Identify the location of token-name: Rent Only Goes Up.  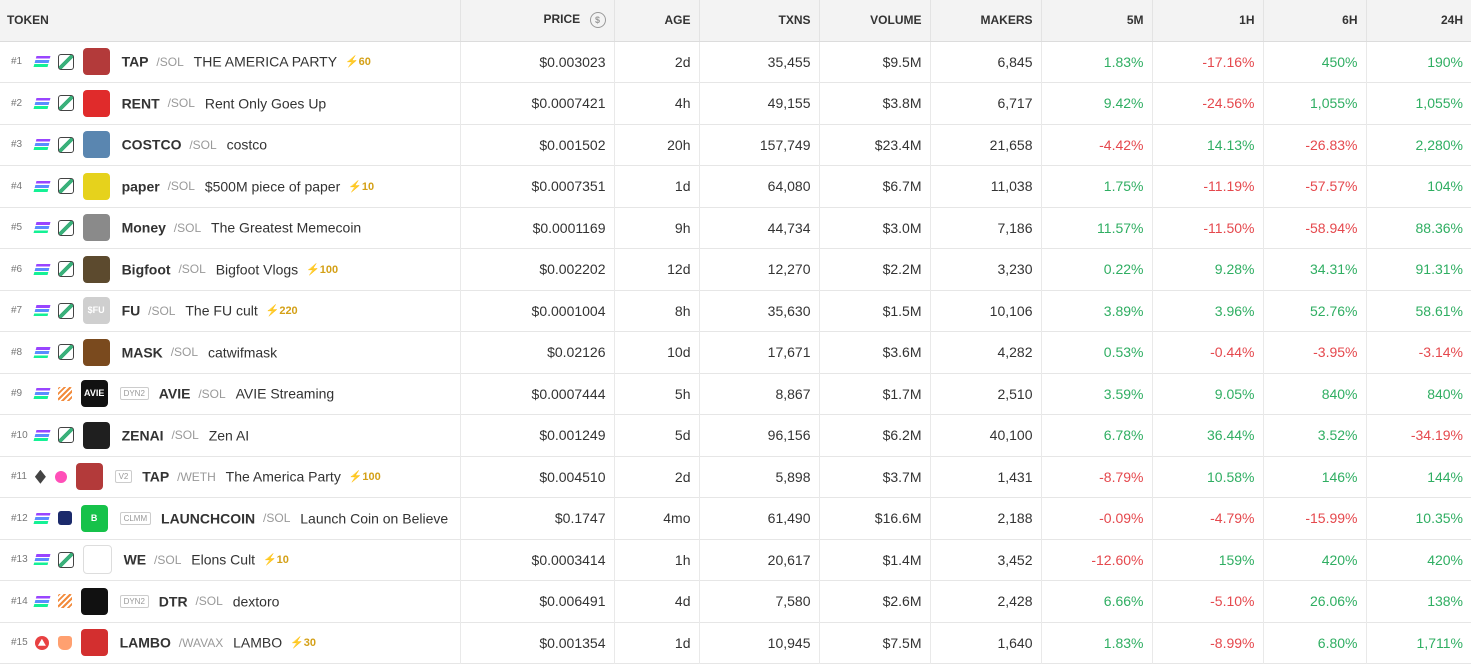
(265, 103).